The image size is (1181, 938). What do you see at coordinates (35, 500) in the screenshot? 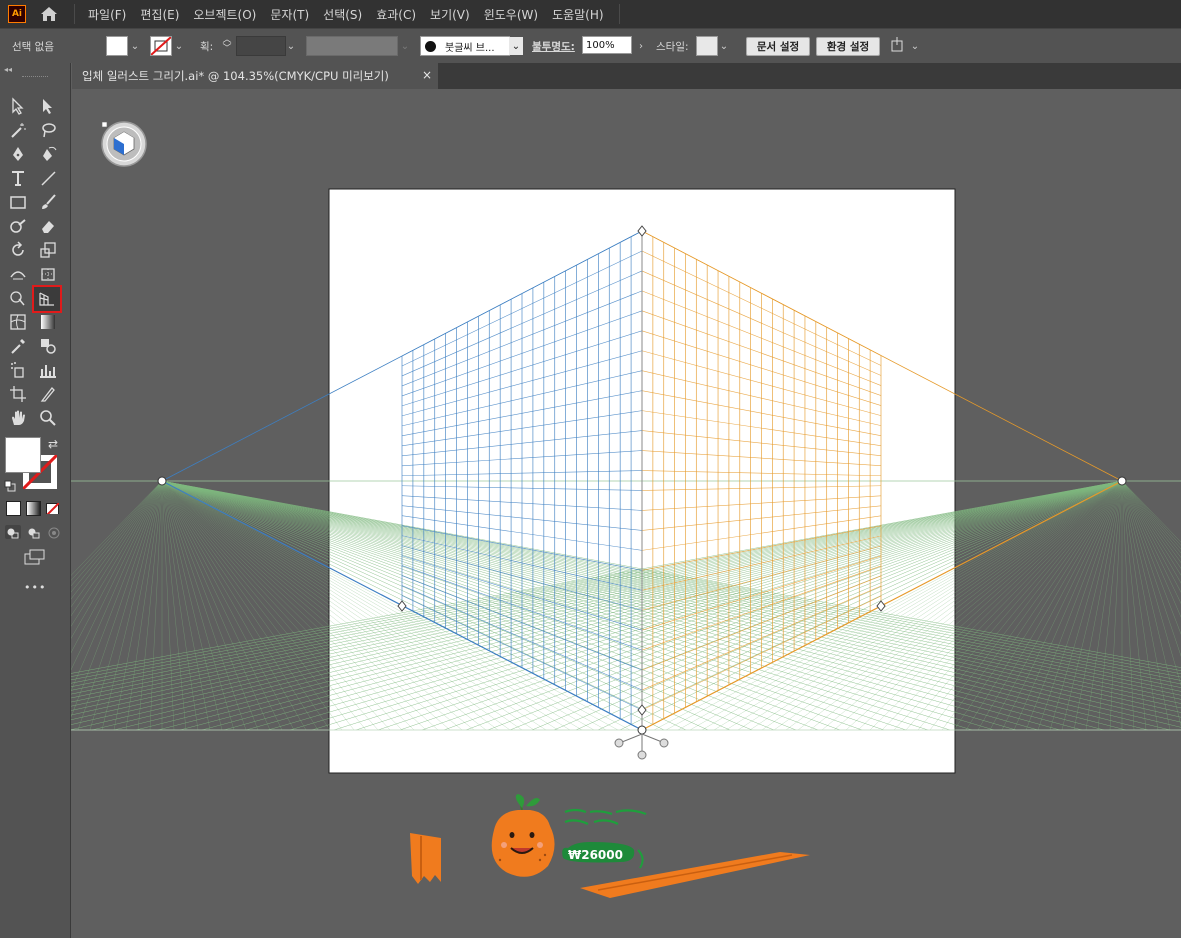
I see `tools-panel: ◂◂ ⇄ •••` at bounding box center [35, 500].